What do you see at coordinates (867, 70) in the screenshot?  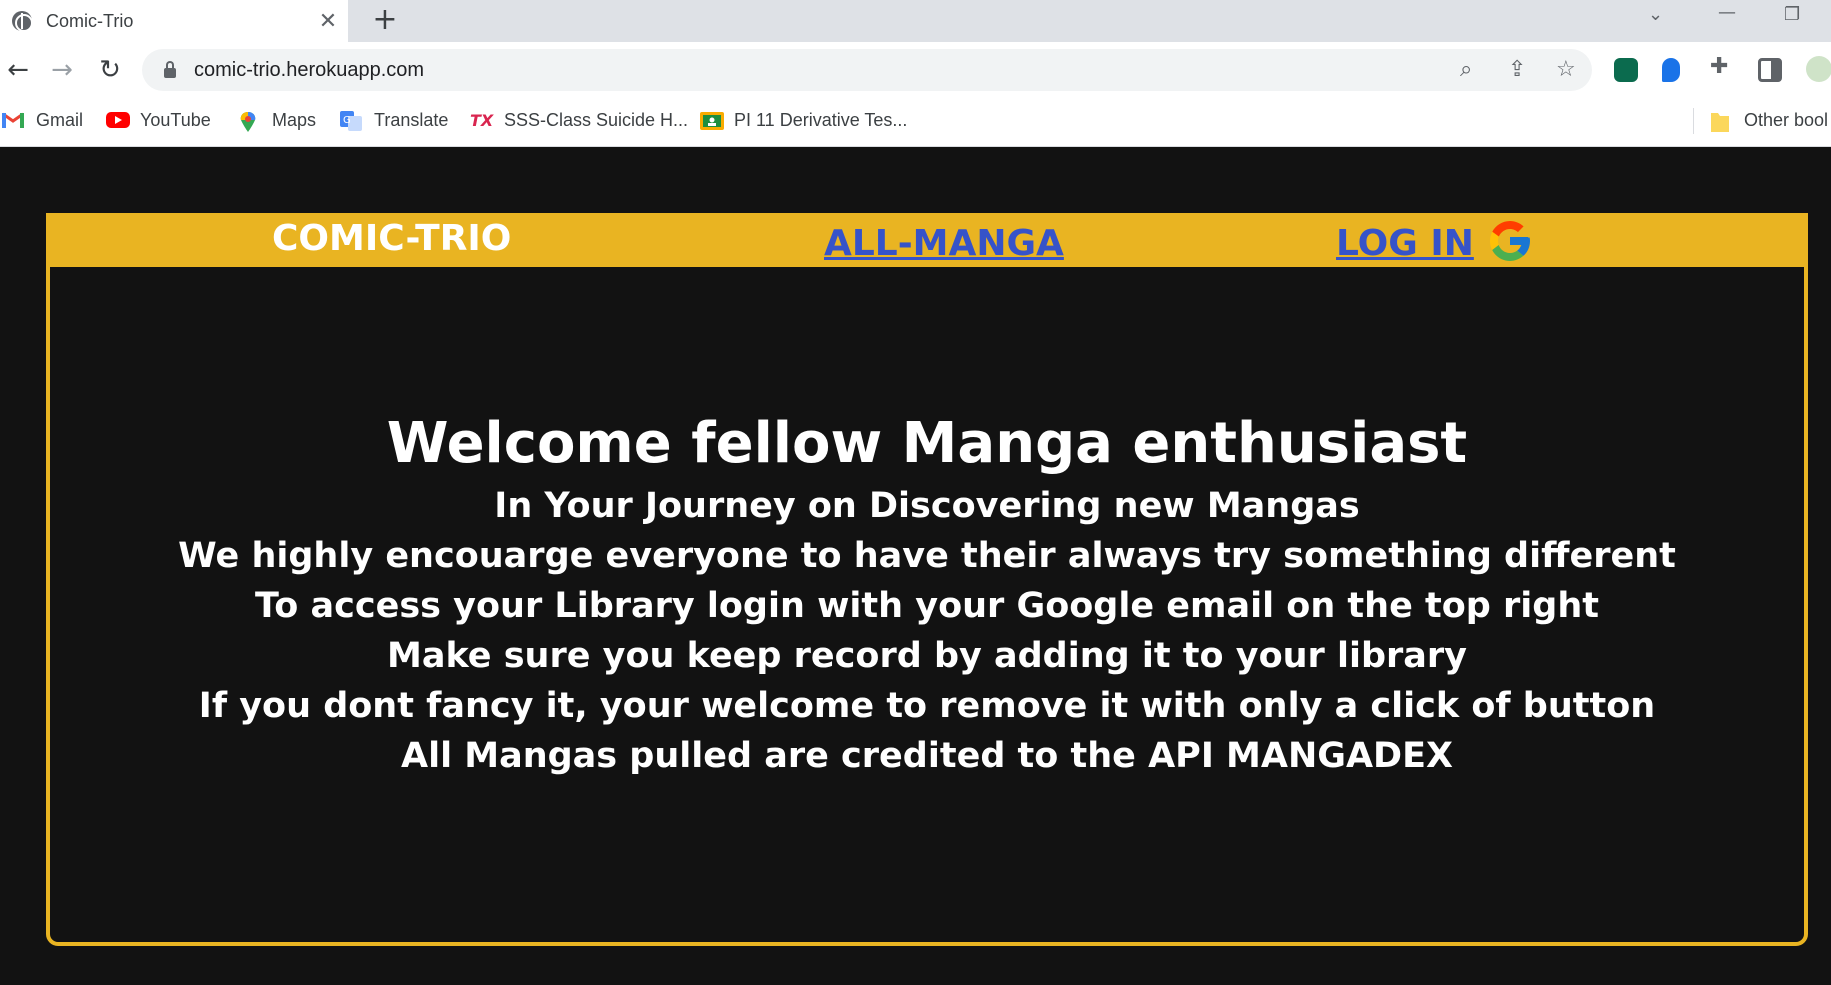 I see `address-bar: comic-trio.herokuapp.com ⌕ ⇪ ☆` at bounding box center [867, 70].